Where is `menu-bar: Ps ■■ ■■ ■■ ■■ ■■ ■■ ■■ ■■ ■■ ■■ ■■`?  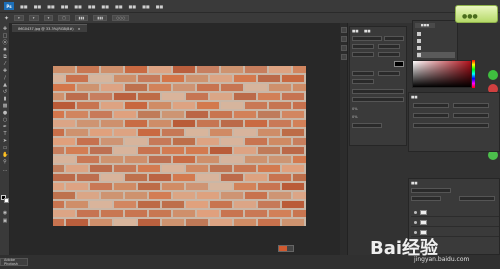
menu-bar: Ps ■■ ■■ ■■ ■■ ■■ ■■ ■■ ■■ ■■ ■■ ■■ is located at coordinates (250, 6).